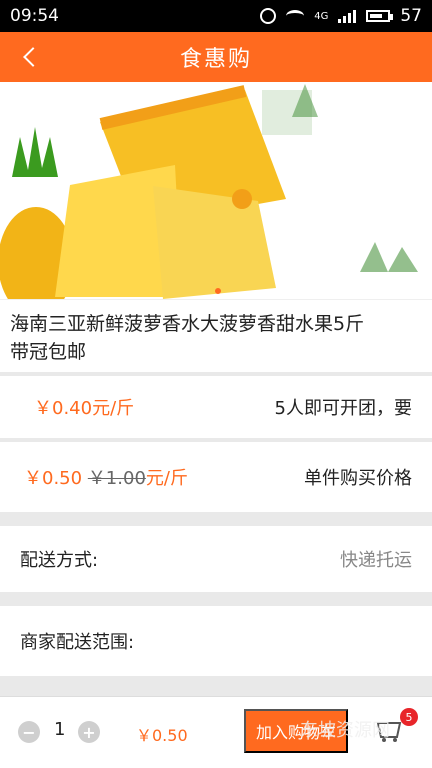 The width and height of the screenshot is (432, 768). What do you see at coordinates (48, 352) in the screenshot?
I see `product-title-line-2: 带冠包邮` at bounding box center [48, 352].